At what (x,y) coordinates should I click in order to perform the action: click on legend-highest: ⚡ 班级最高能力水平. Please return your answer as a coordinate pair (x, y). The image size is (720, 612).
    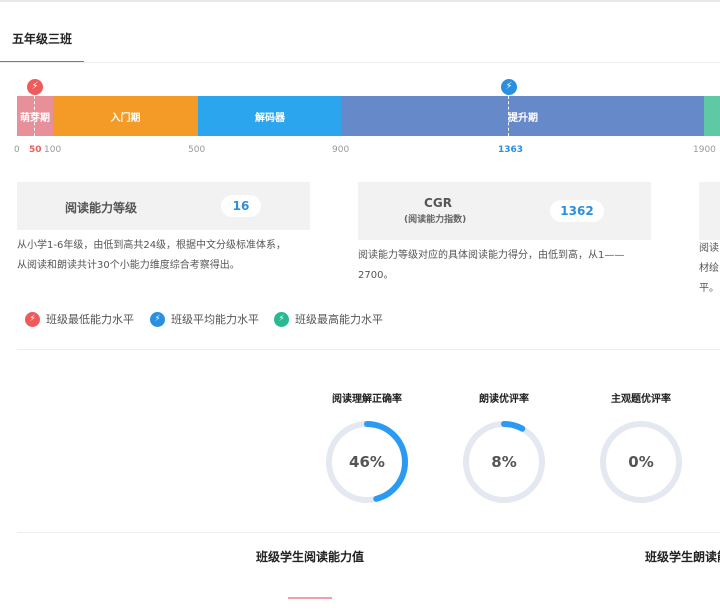
    Looking at the image, I should click on (328, 319).